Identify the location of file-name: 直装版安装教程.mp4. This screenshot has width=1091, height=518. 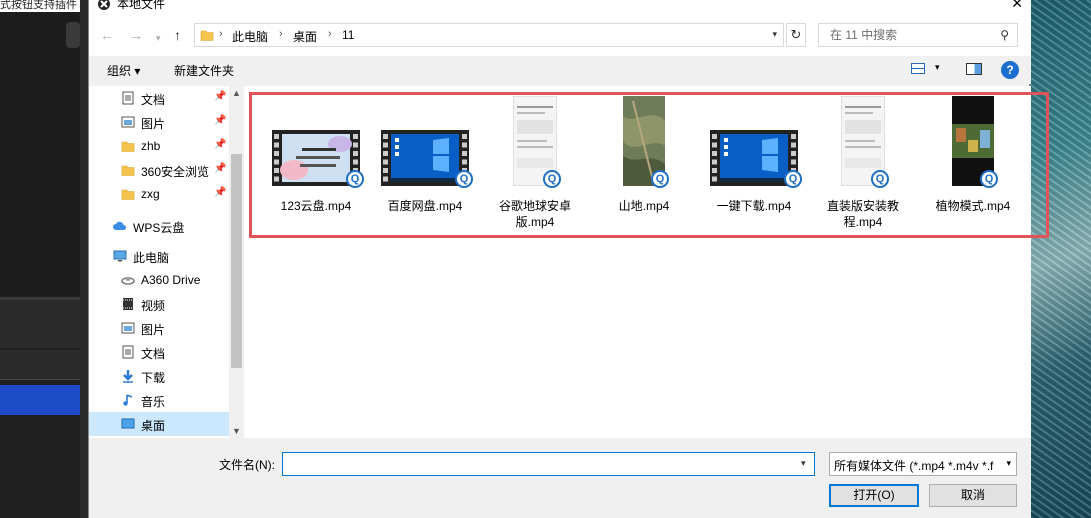
(862, 214).